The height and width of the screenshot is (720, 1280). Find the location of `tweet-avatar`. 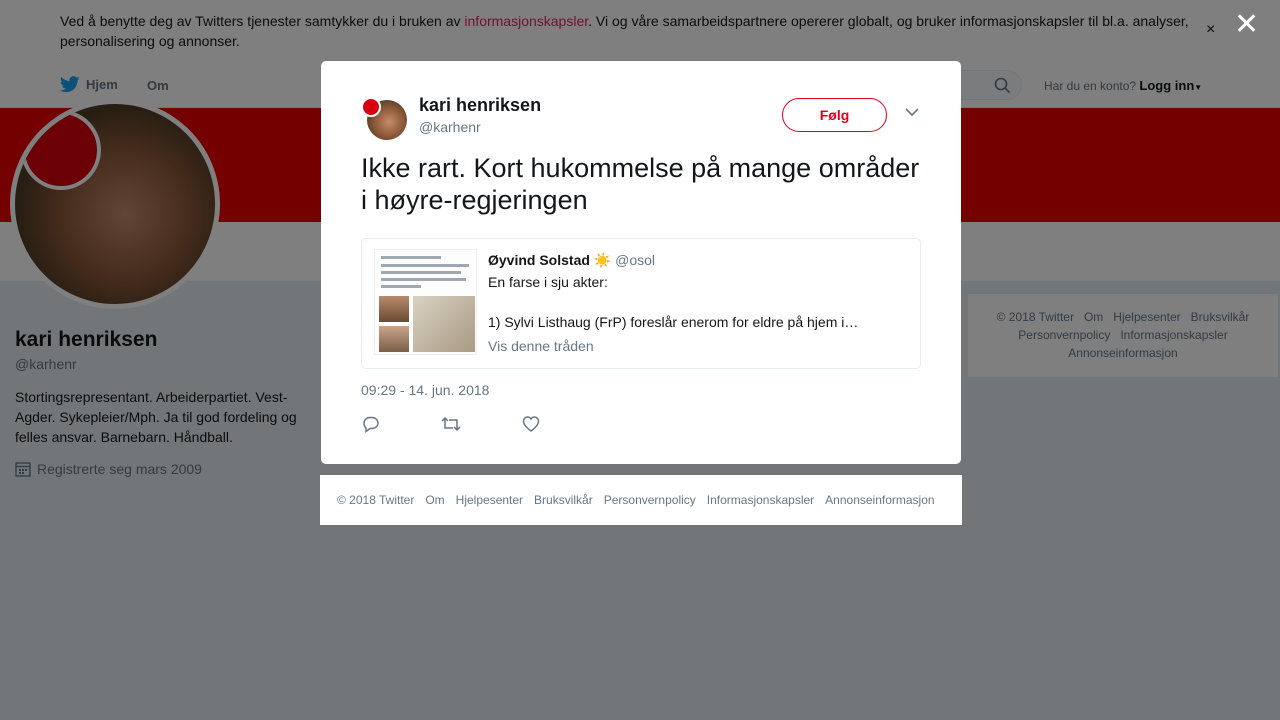

tweet-avatar is located at coordinates (384, 118).